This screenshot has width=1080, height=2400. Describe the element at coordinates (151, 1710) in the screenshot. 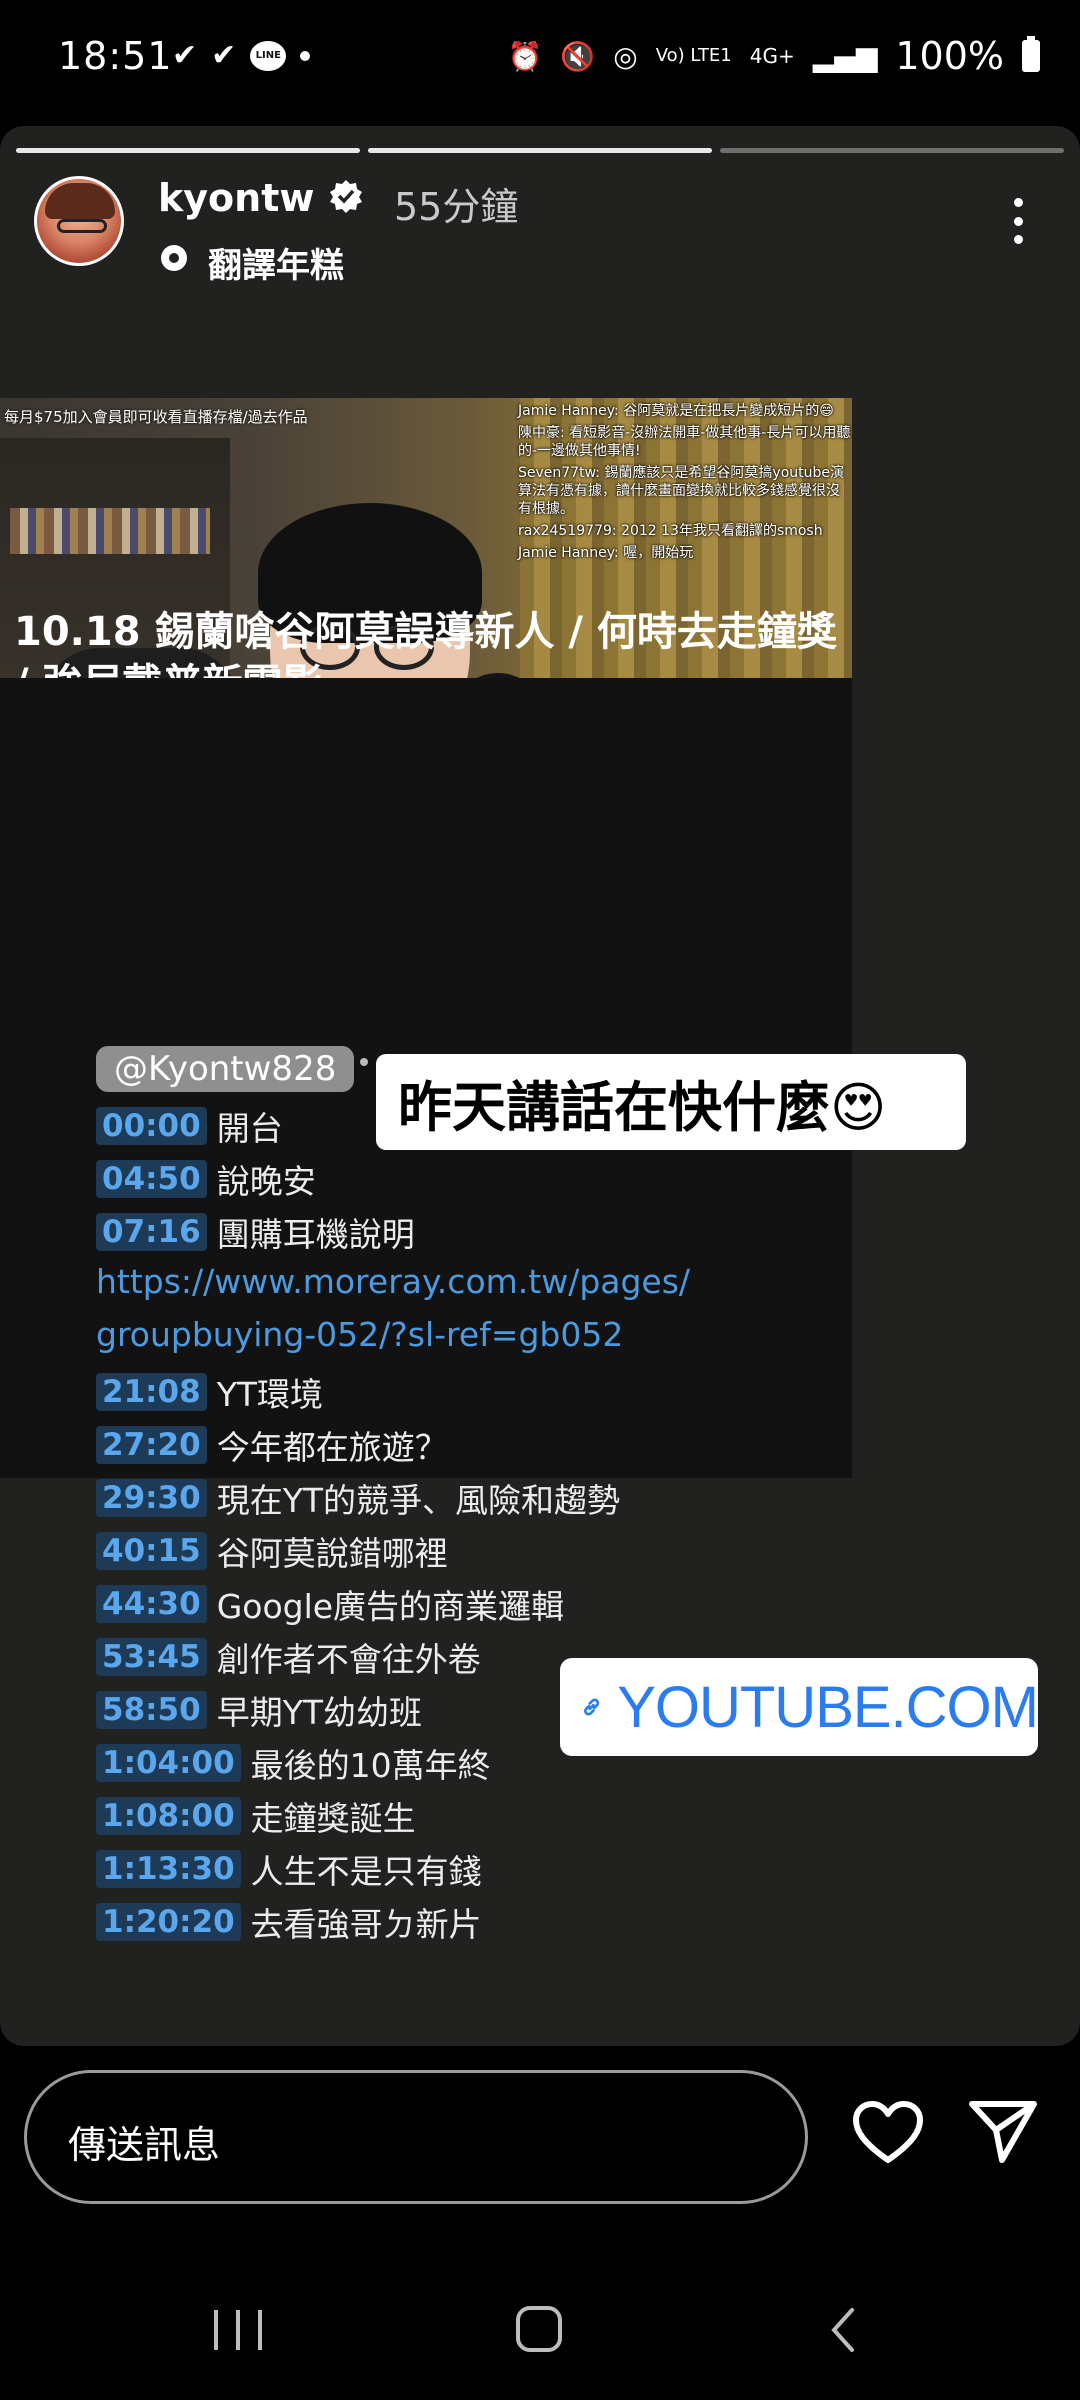

I see `chapter-timestamp: 58:50` at that location.